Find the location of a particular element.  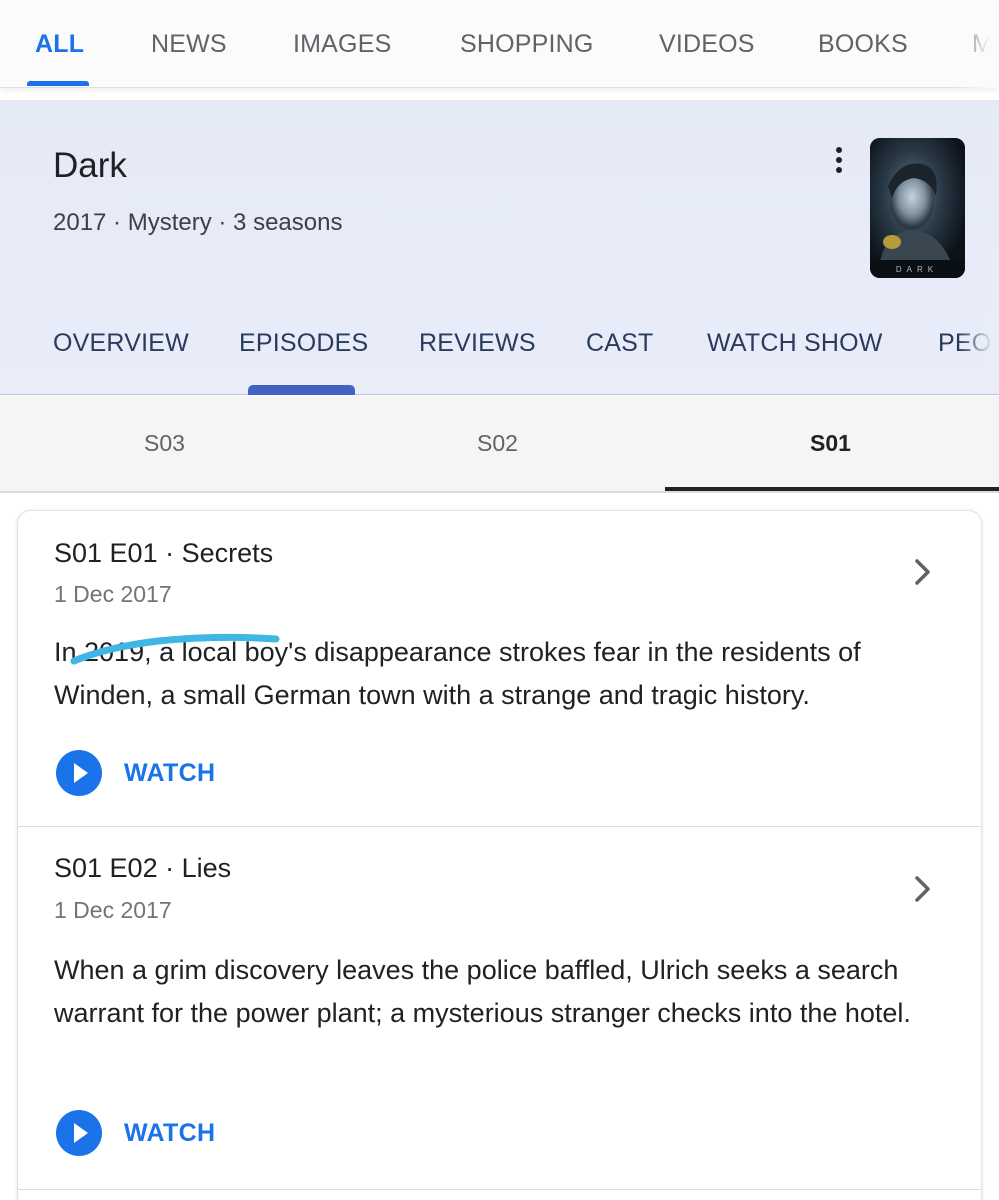

search-tabs-bar: ALL NEWS IMAGES SHOPPING VIDEOS BOOKS M is located at coordinates (499, 44).